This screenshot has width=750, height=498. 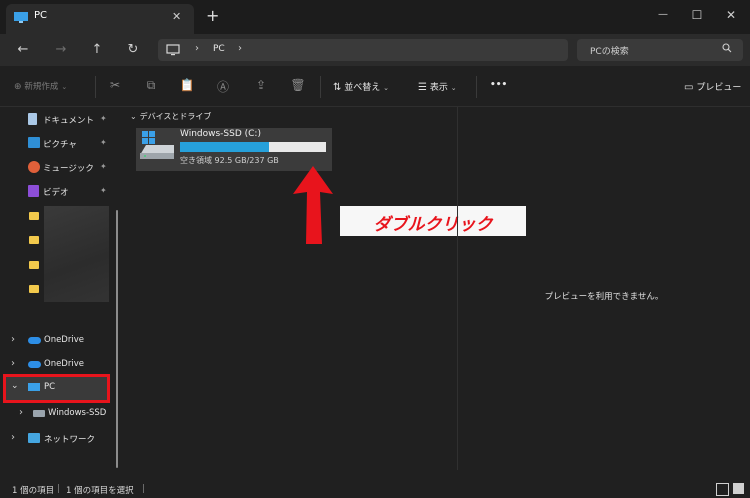 What do you see at coordinates (32, 119) in the screenshot?
I see `document-icon` at bounding box center [32, 119].